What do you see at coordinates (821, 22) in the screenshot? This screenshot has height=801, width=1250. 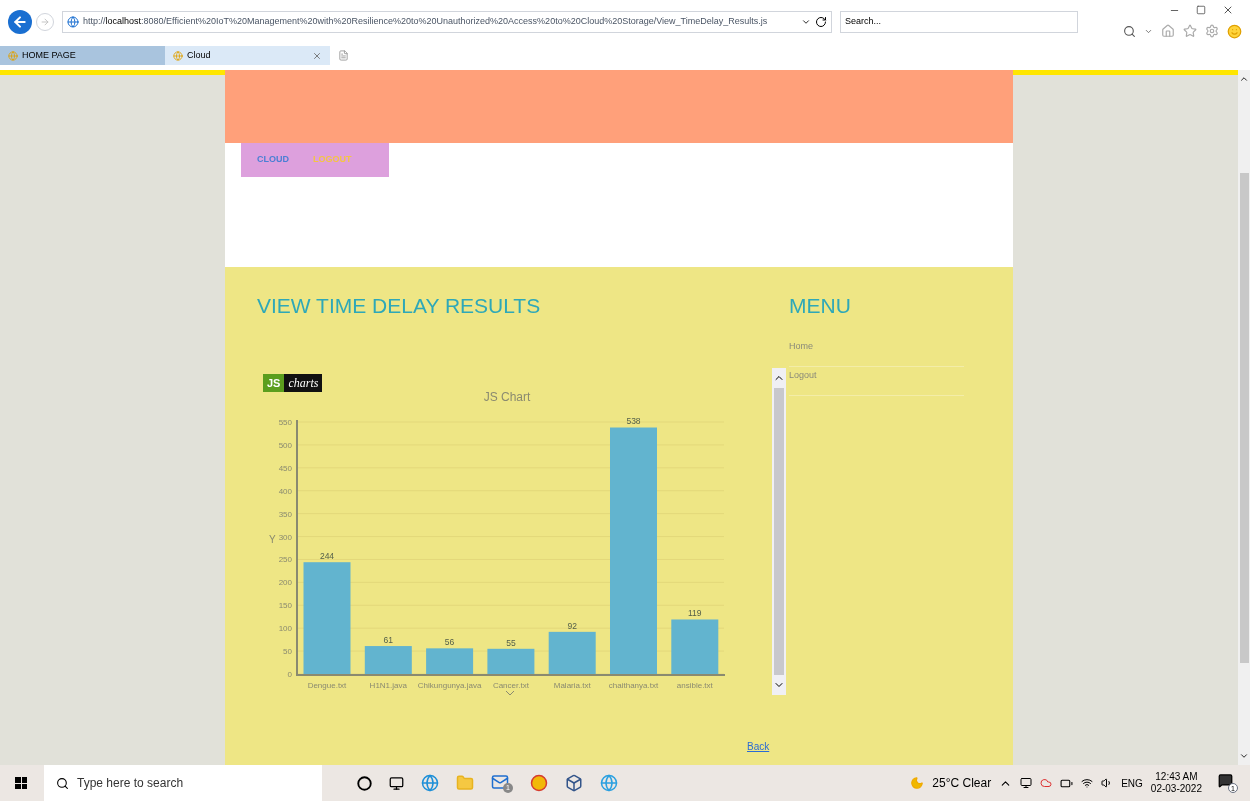 I see `refresh-icon` at bounding box center [821, 22].